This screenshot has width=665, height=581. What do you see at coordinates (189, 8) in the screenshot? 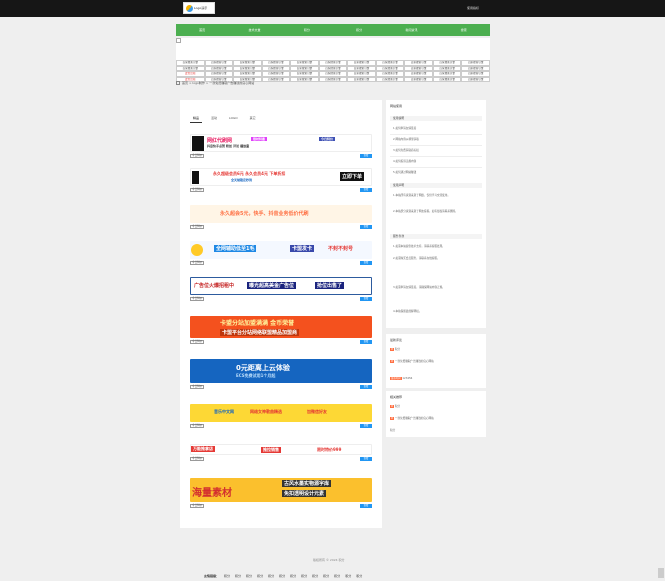
I see `logo-icon` at bounding box center [189, 8].